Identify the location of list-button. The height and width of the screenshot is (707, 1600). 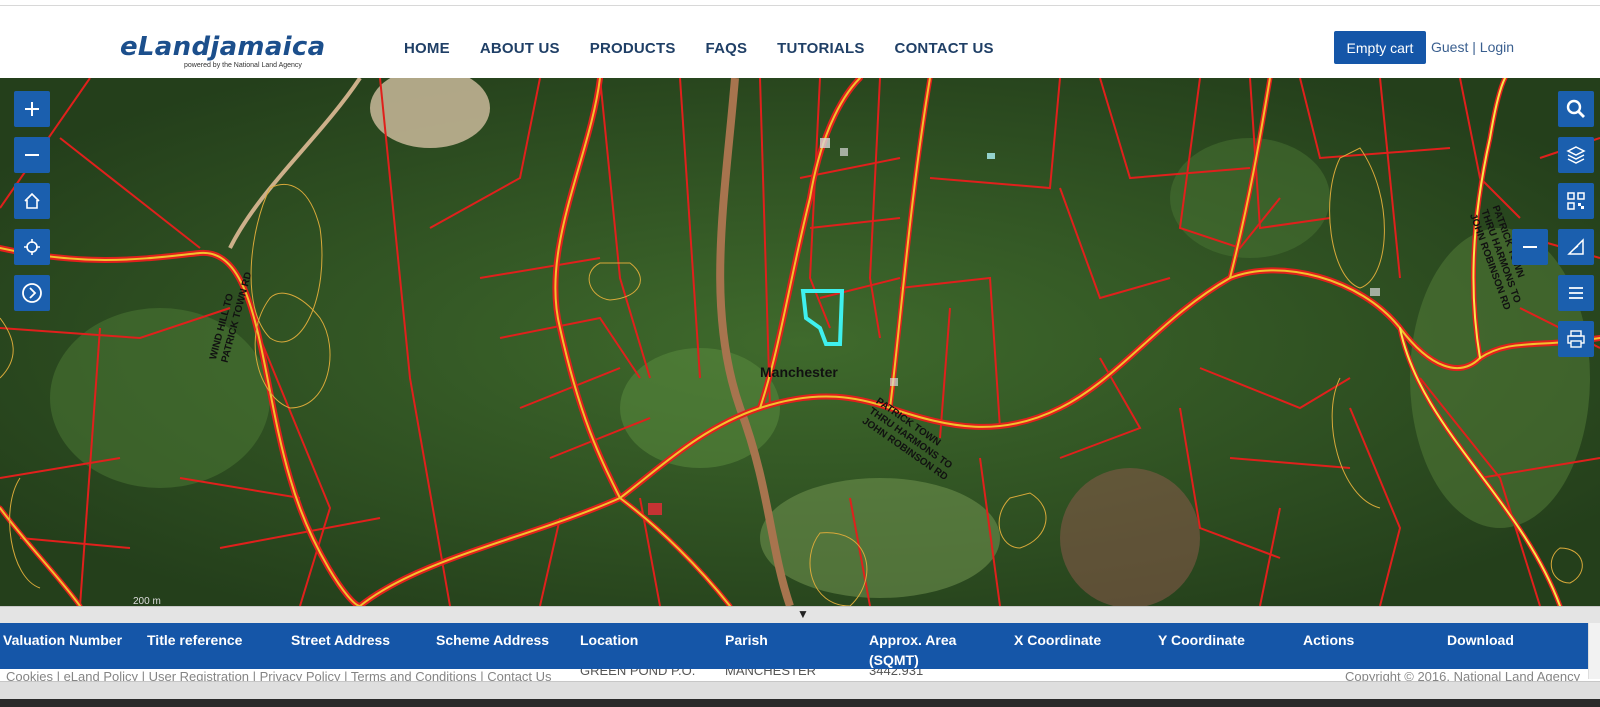
(1576, 293).